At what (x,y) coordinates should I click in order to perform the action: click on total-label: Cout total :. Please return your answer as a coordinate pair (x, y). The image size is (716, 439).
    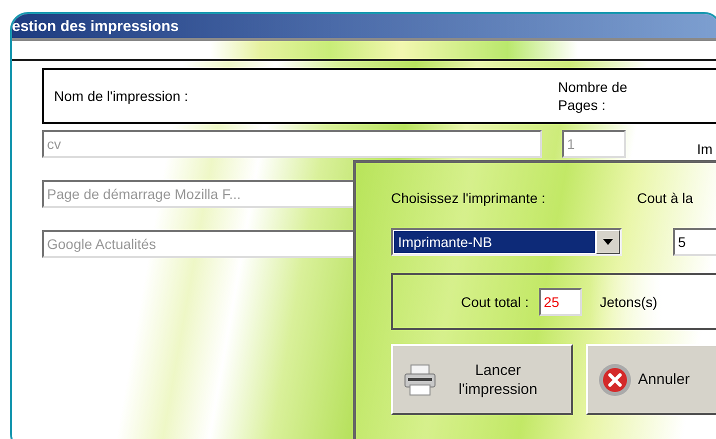
    Looking at the image, I should click on (495, 302).